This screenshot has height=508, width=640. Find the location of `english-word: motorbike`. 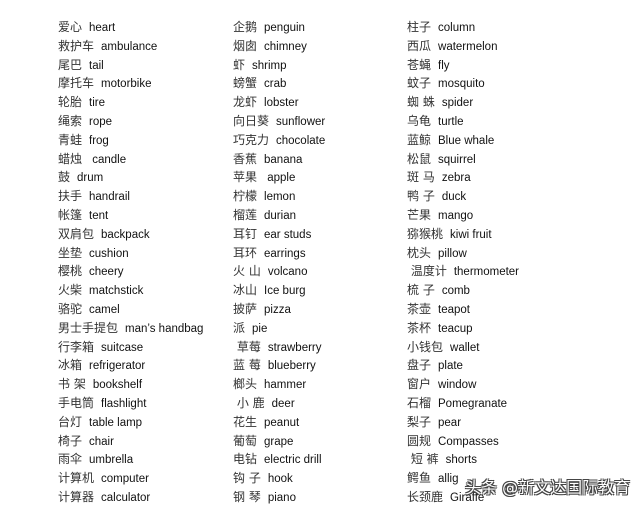

english-word: motorbike is located at coordinates (126, 84).